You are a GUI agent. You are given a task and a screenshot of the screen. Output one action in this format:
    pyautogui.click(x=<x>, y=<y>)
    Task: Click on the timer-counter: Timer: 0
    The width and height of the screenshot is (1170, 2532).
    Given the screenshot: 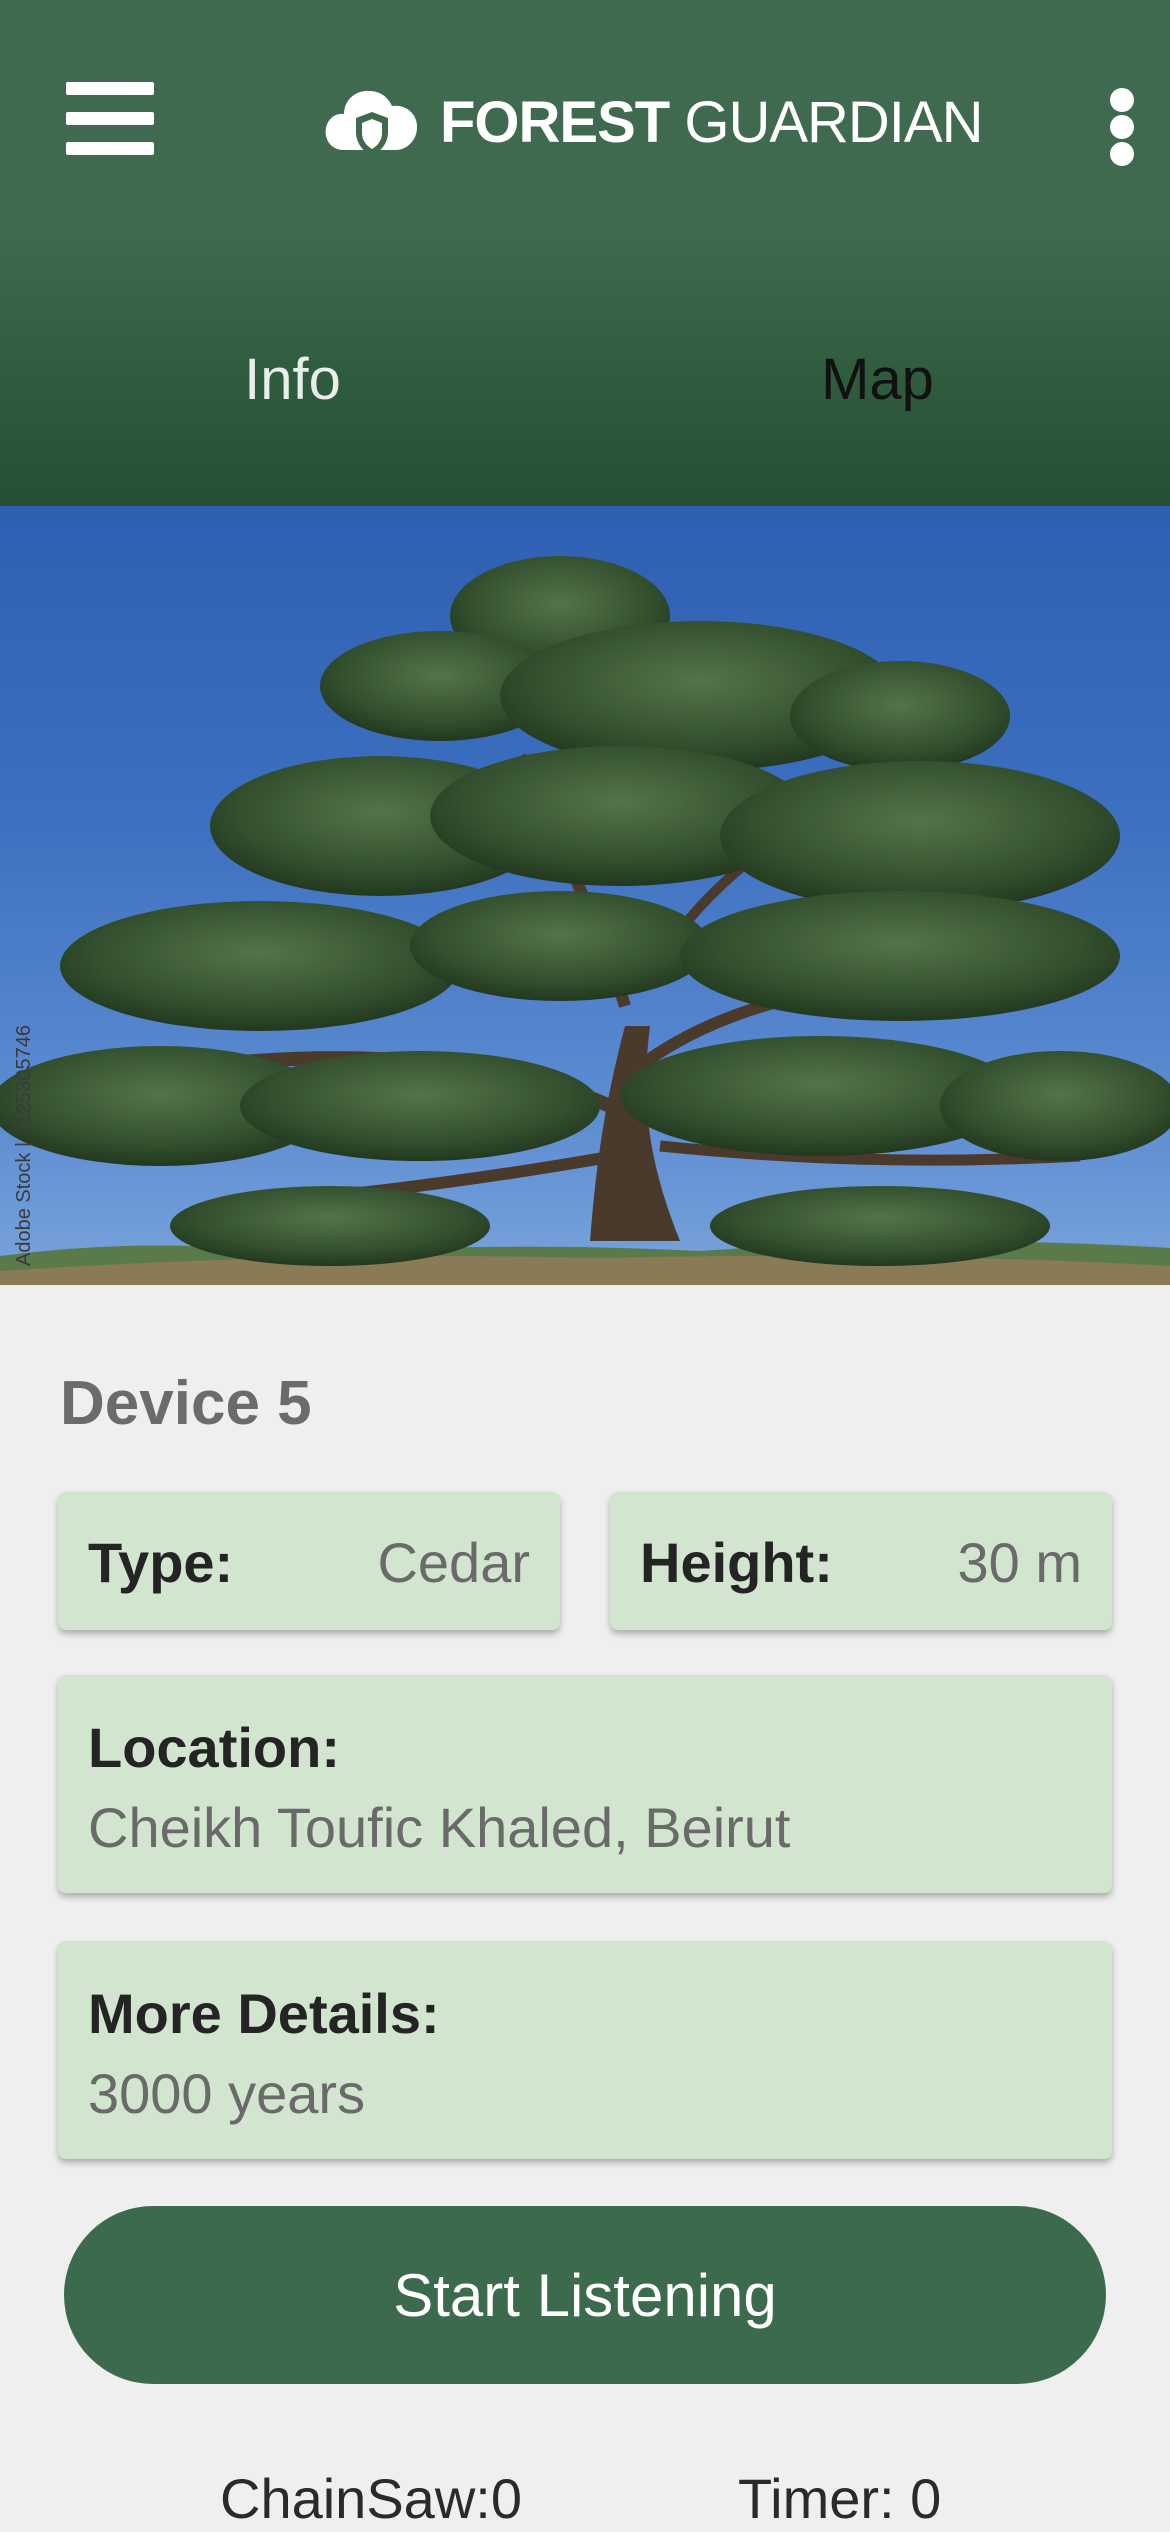 What is the action you would take?
    pyautogui.click(x=840, y=2498)
    